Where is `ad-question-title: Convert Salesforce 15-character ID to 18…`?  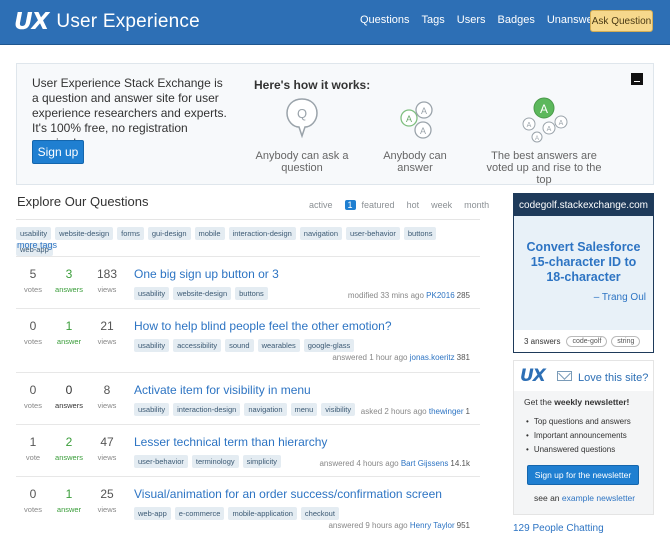 ad-question-title: Convert Salesforce 15-character ID to 18… is located at coordinates (583, 262).